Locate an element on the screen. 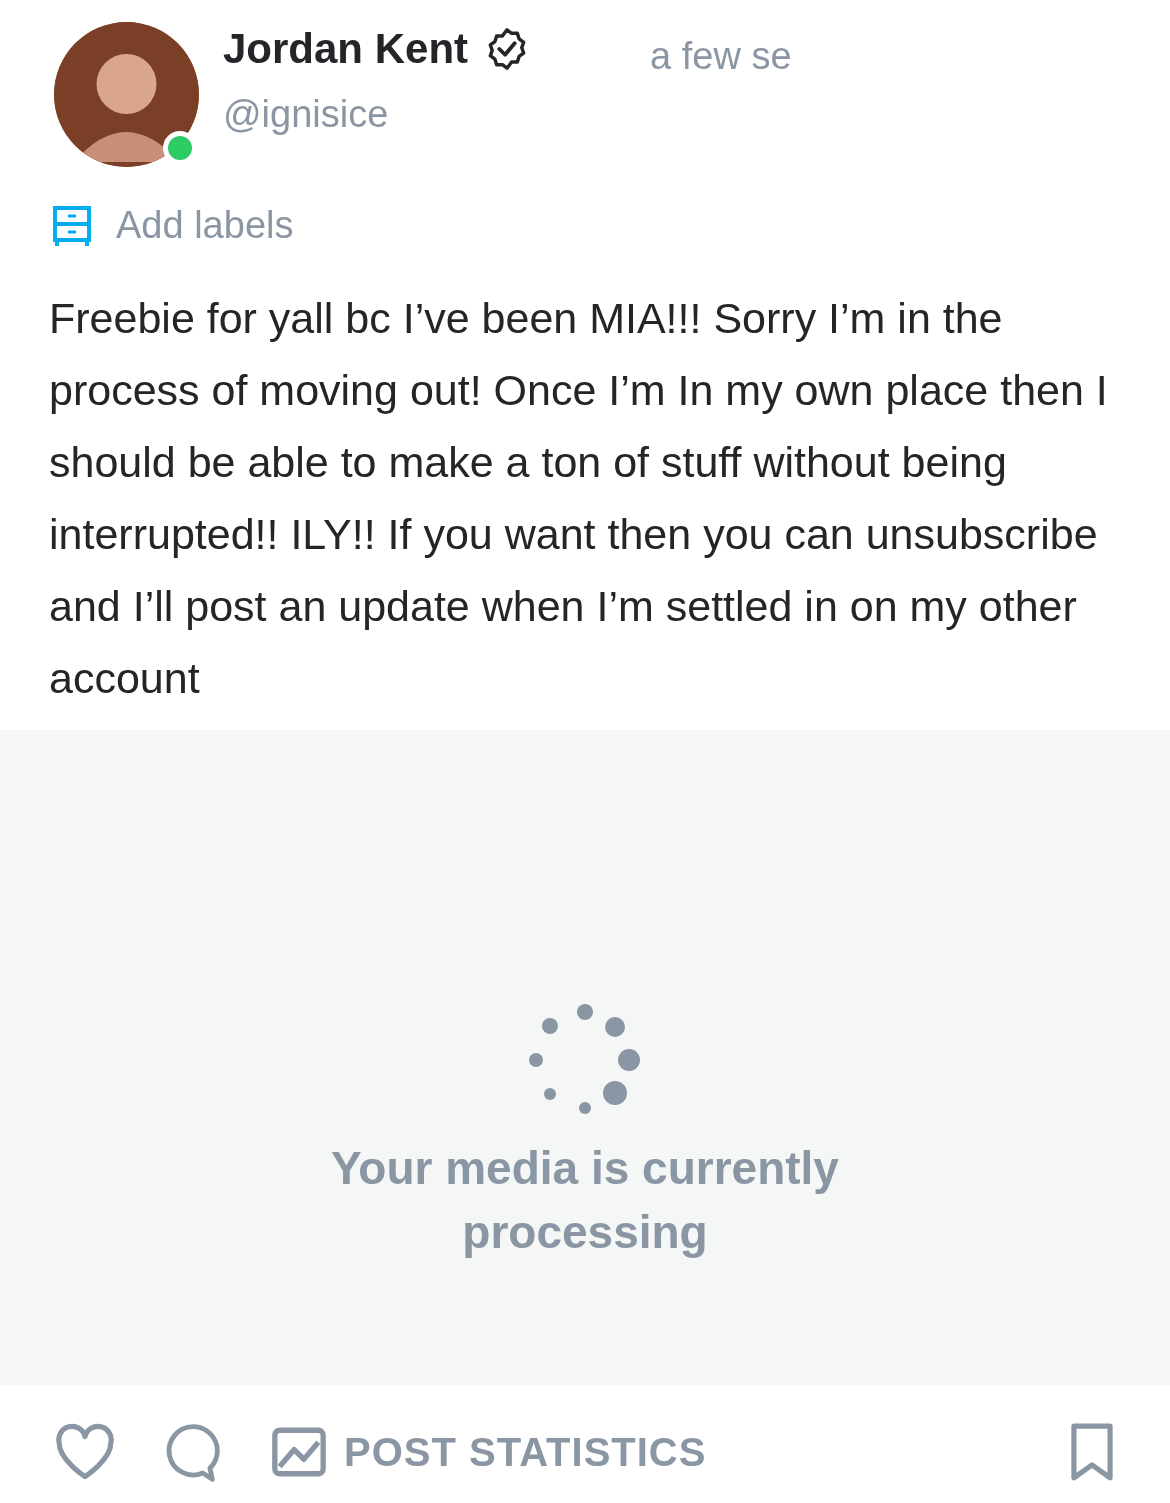 The image size is (1170, 1503). comment-icon is located at coordinates (193, 1452).